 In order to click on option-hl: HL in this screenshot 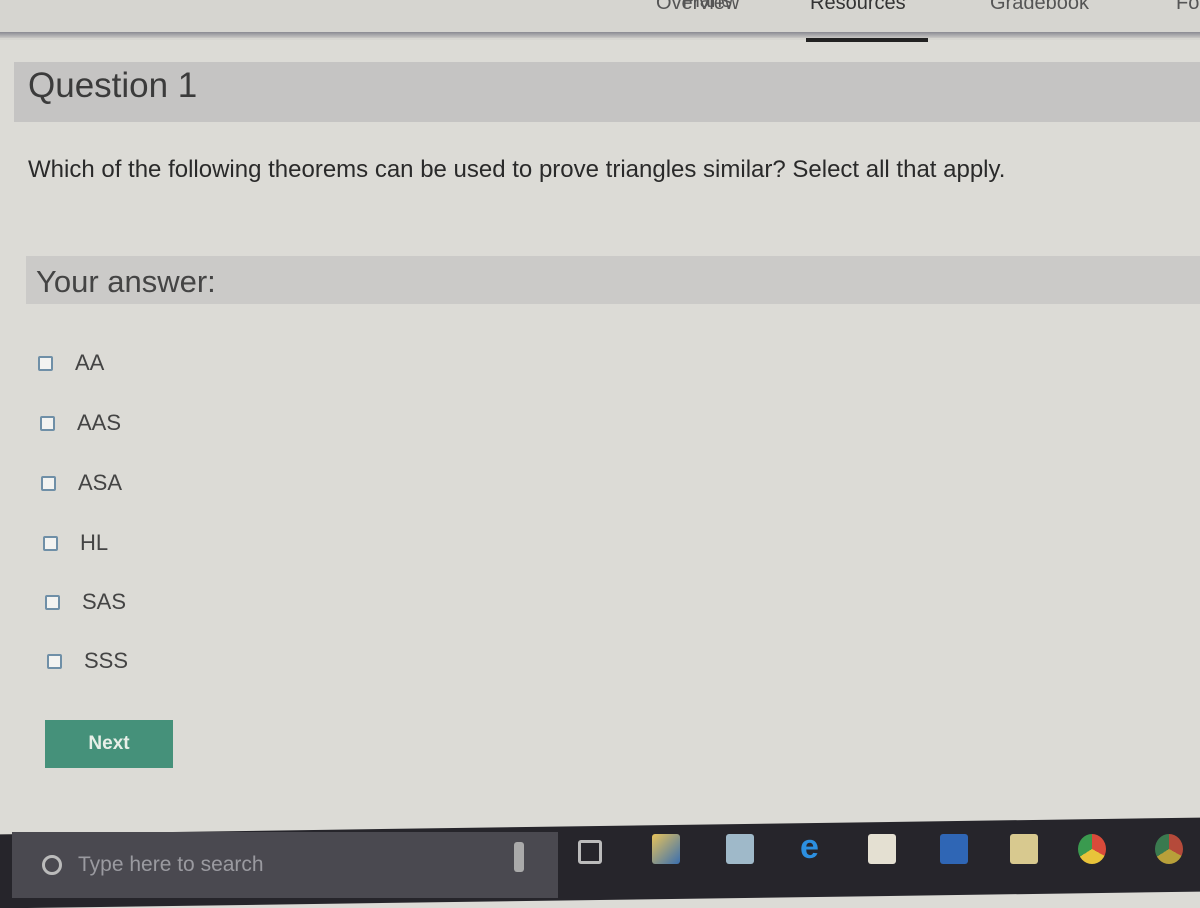, I will do `click(75, 543)`.